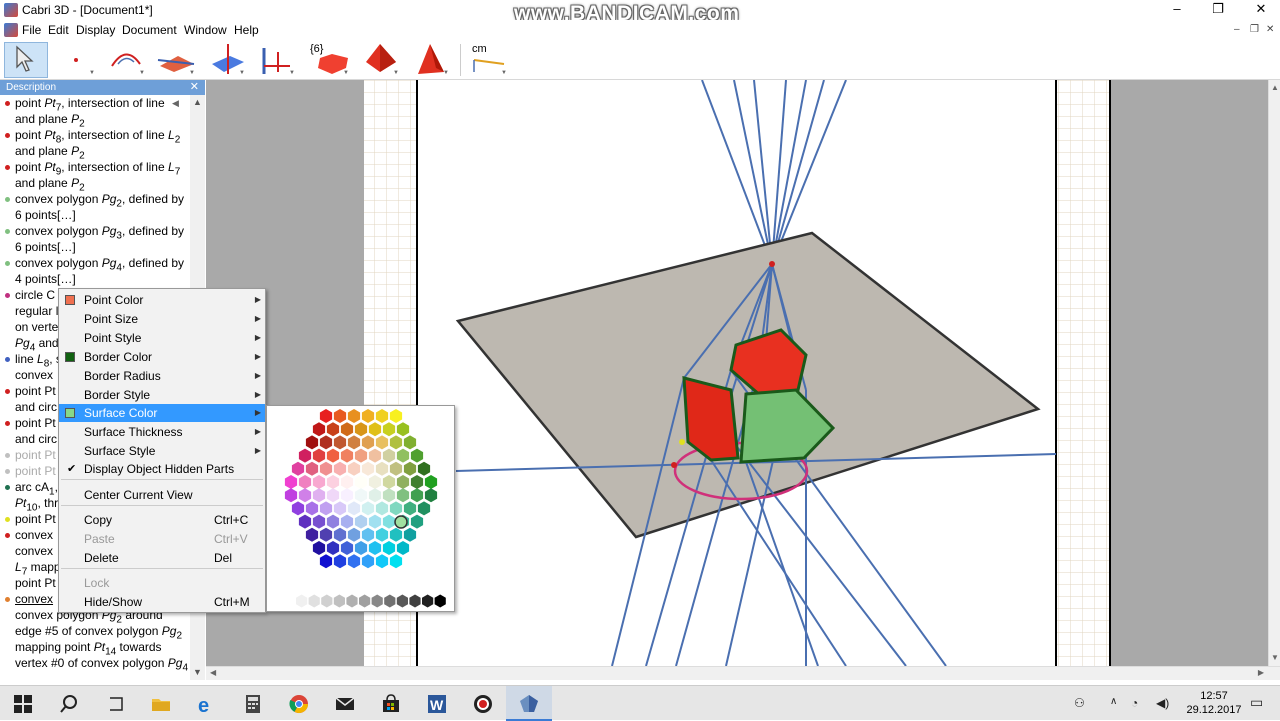 The height and width of the screenshot is (721, 1280). Describe the element at coordinates (246, 30) in the screenshot. I see `menu-help: Help` at that location.